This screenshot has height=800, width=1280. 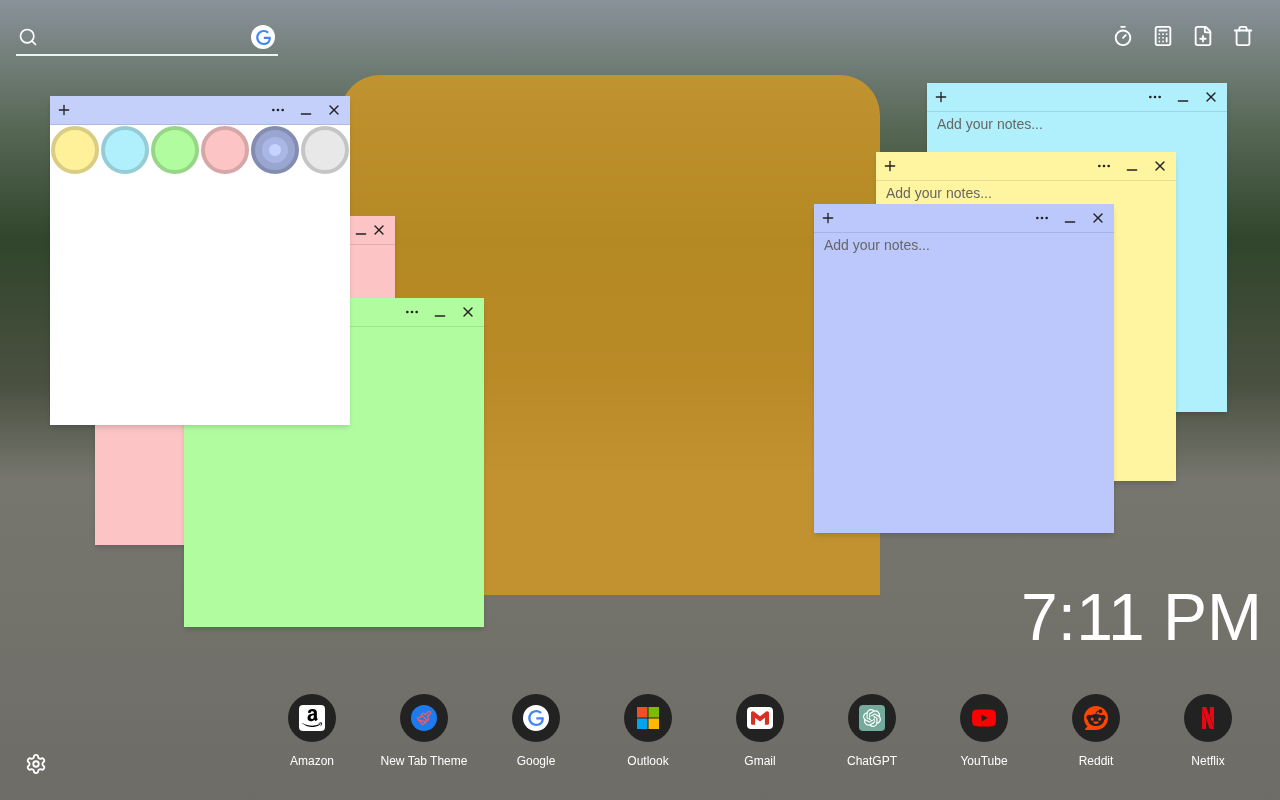 What do you see at coordinates (1163, 36) in the screenshot?
I see `calculator-icon` at bounding box center [1163, 36].